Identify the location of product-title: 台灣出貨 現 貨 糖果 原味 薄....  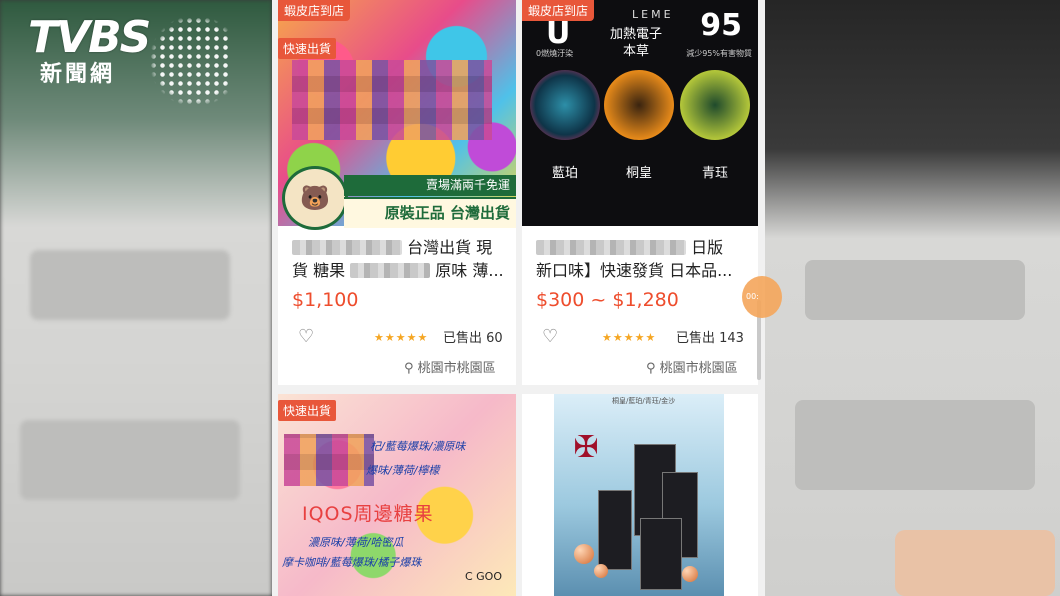
(398, 259).